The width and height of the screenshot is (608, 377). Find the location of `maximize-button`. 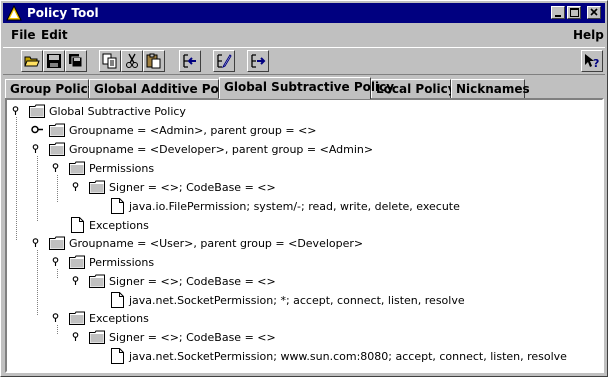

maximize-button is located at coordinates (574, 12).